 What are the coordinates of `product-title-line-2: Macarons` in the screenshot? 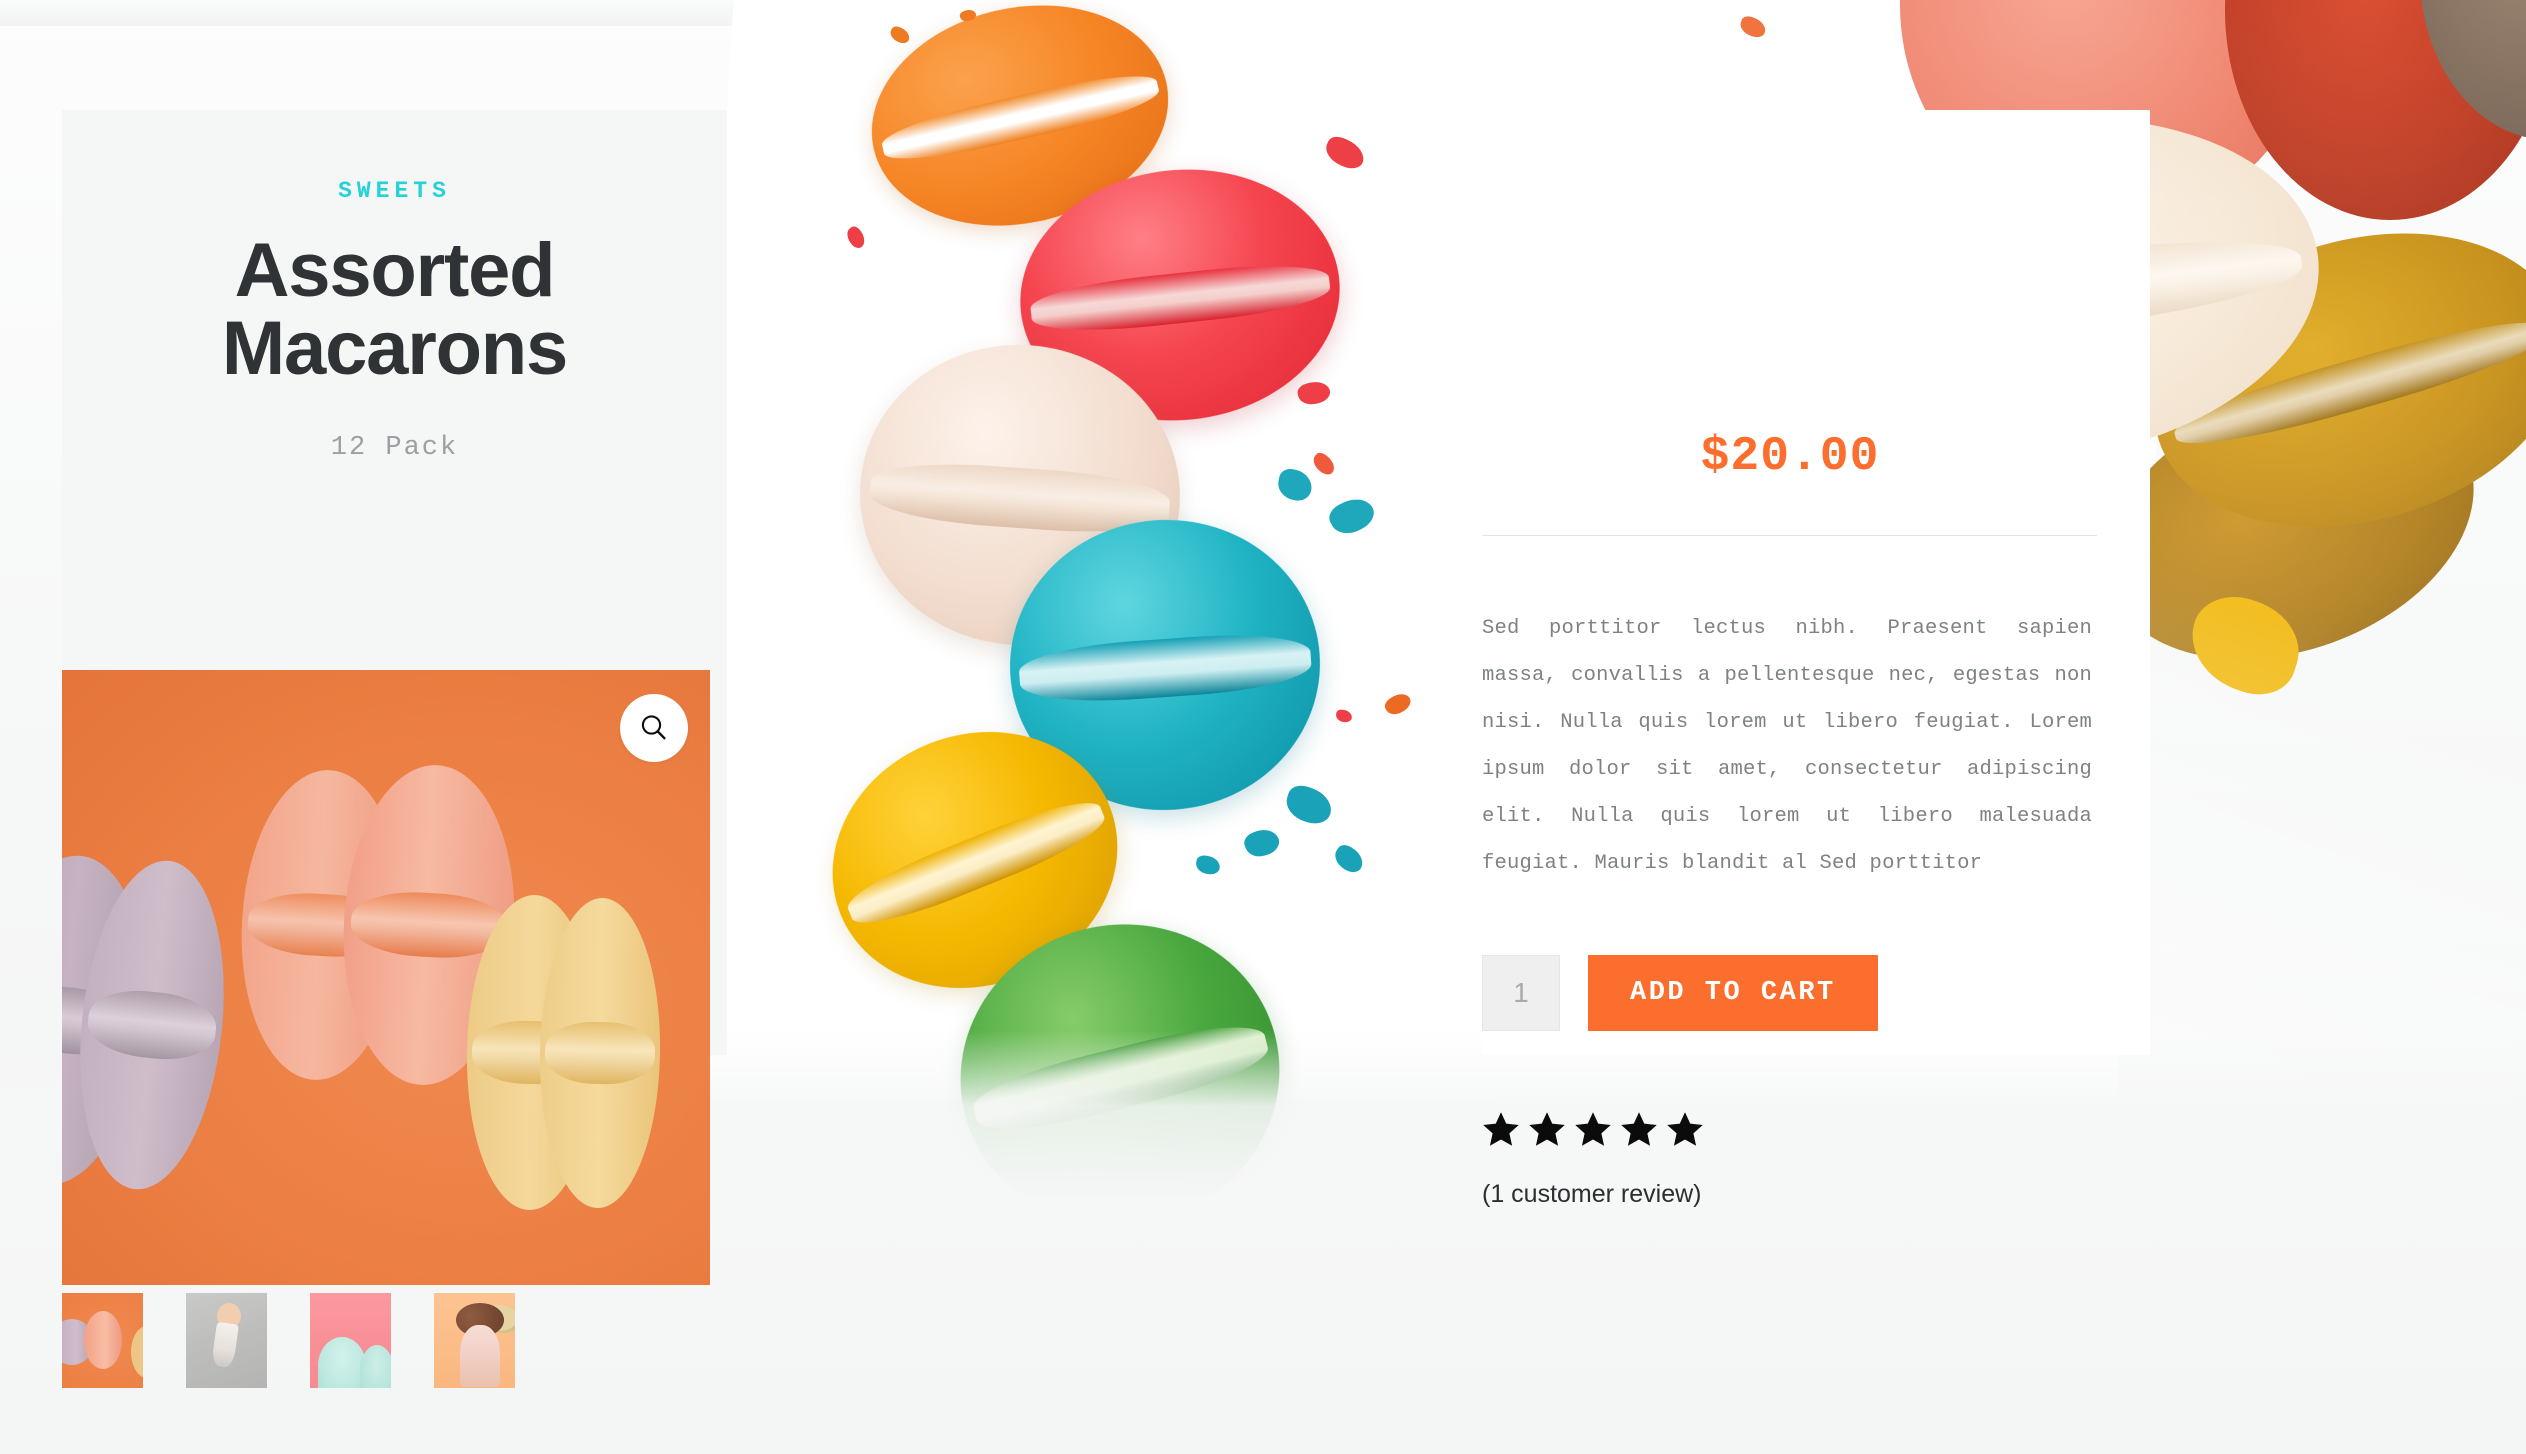 It's located at (394, 349).